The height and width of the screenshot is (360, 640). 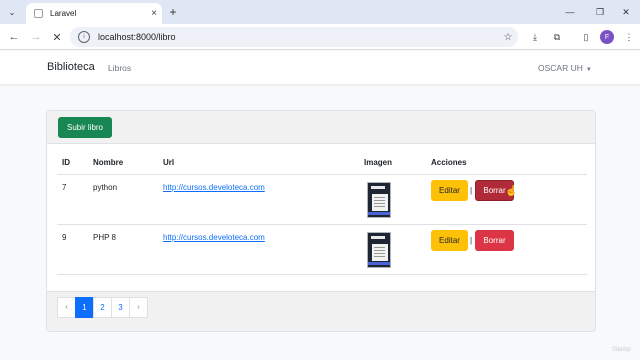 I want to click on user-dropdown: OSCAR UH ▼, so click(x=565, y=68).